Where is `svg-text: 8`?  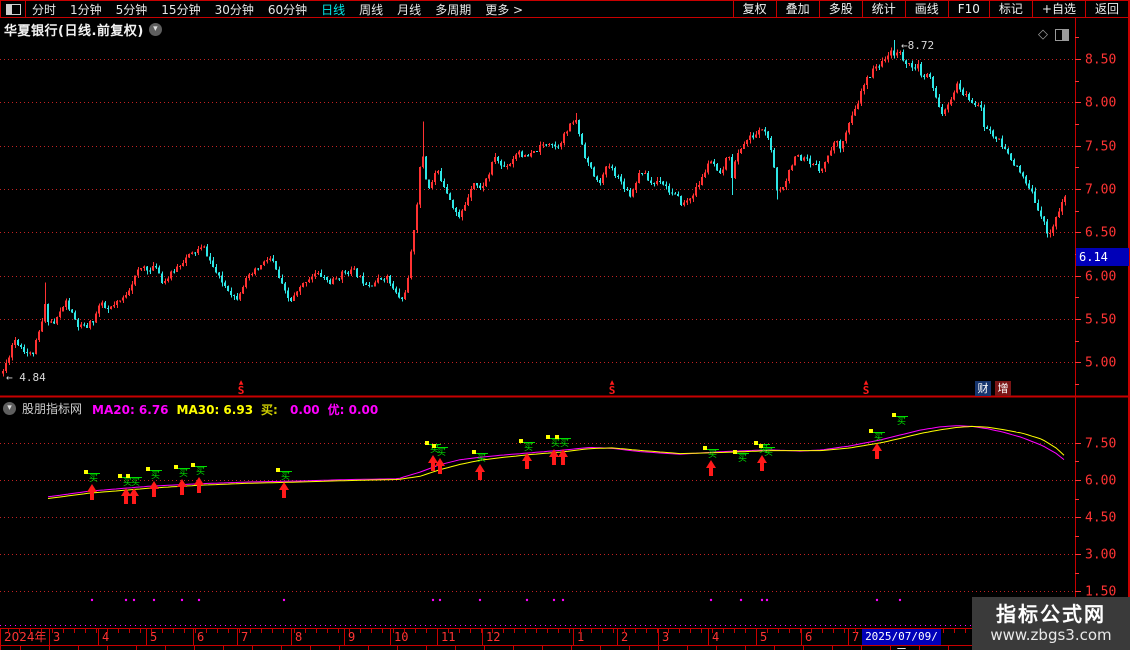 svg-text: 8 is located at coordinates (298, 637).